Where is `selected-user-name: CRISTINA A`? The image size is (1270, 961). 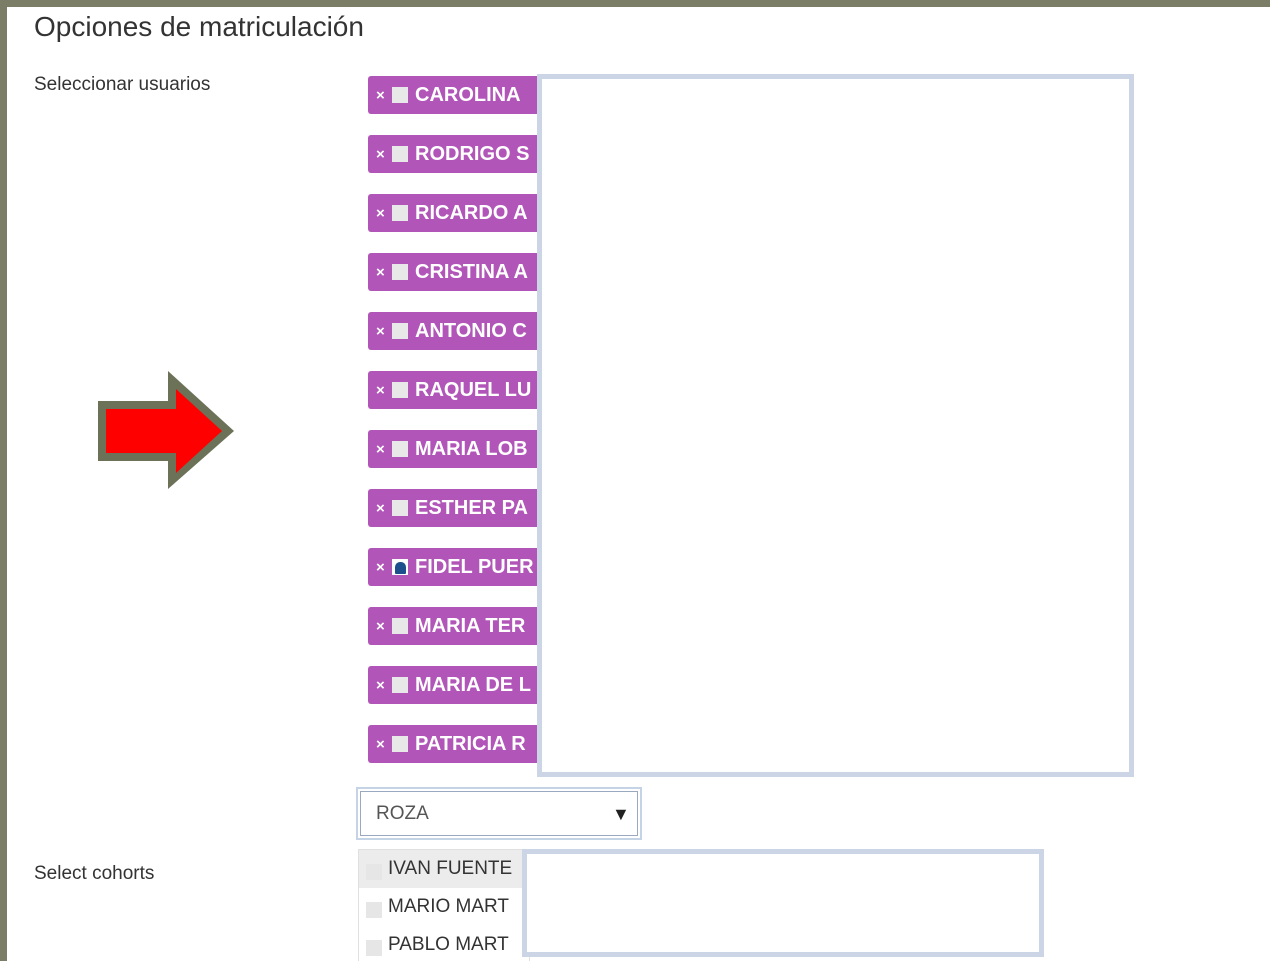
selected-user-name: CRISTINA A is located at coordinates (471, 271).